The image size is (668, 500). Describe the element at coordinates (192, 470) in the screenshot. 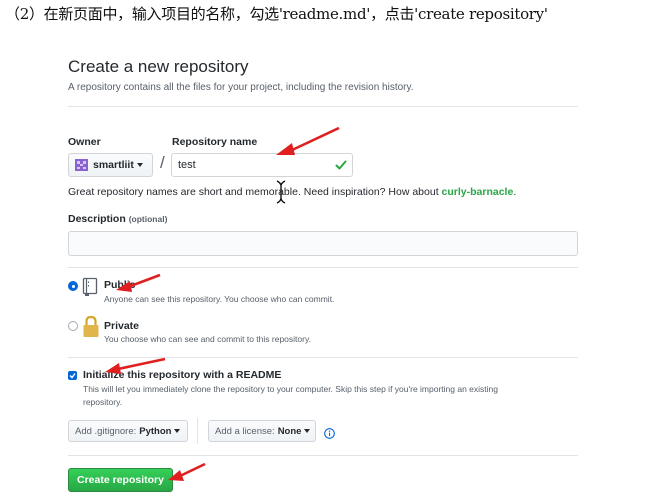

I see `arrow-create` at that location.